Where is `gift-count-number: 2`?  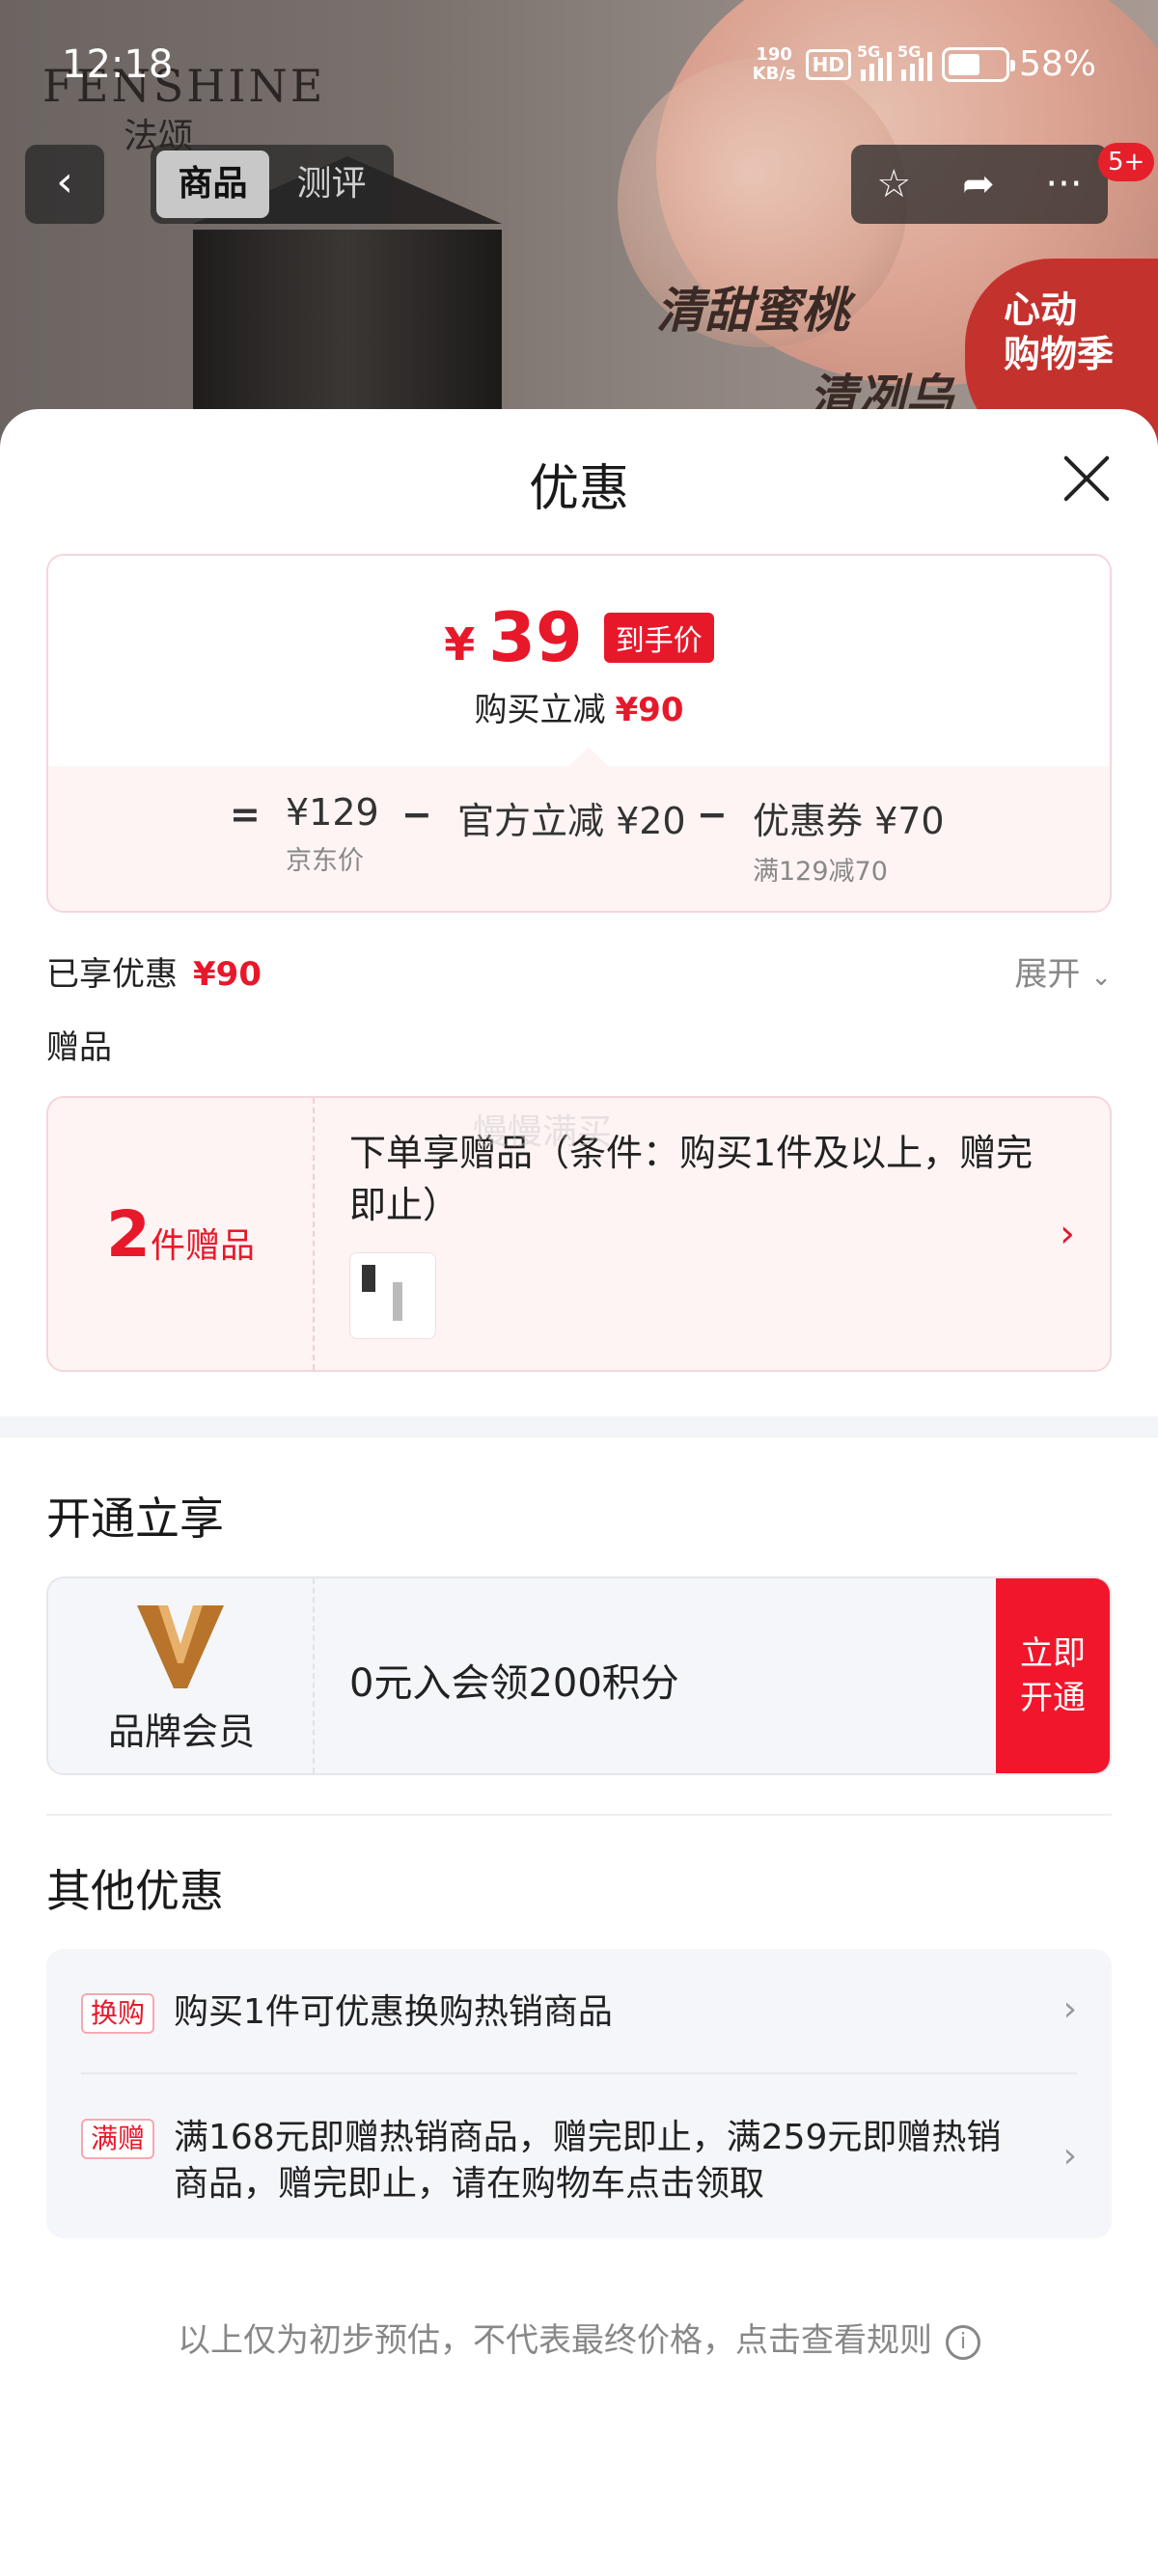
gift-count-number: 2 is located at coordinates (128, 1234).